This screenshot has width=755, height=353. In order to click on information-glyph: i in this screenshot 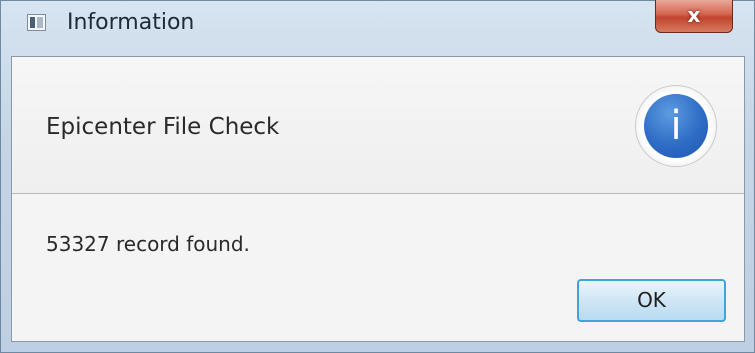, I will do `click(676, 126)`.